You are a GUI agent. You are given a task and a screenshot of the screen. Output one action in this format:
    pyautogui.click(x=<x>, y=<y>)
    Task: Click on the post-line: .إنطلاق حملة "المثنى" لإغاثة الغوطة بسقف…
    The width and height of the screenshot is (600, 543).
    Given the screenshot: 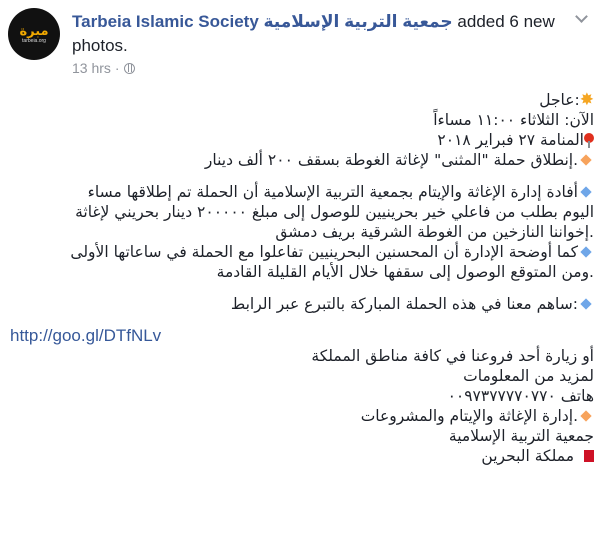 What is the action you would take?
    pyautogui.click(x=302, y=160)
    